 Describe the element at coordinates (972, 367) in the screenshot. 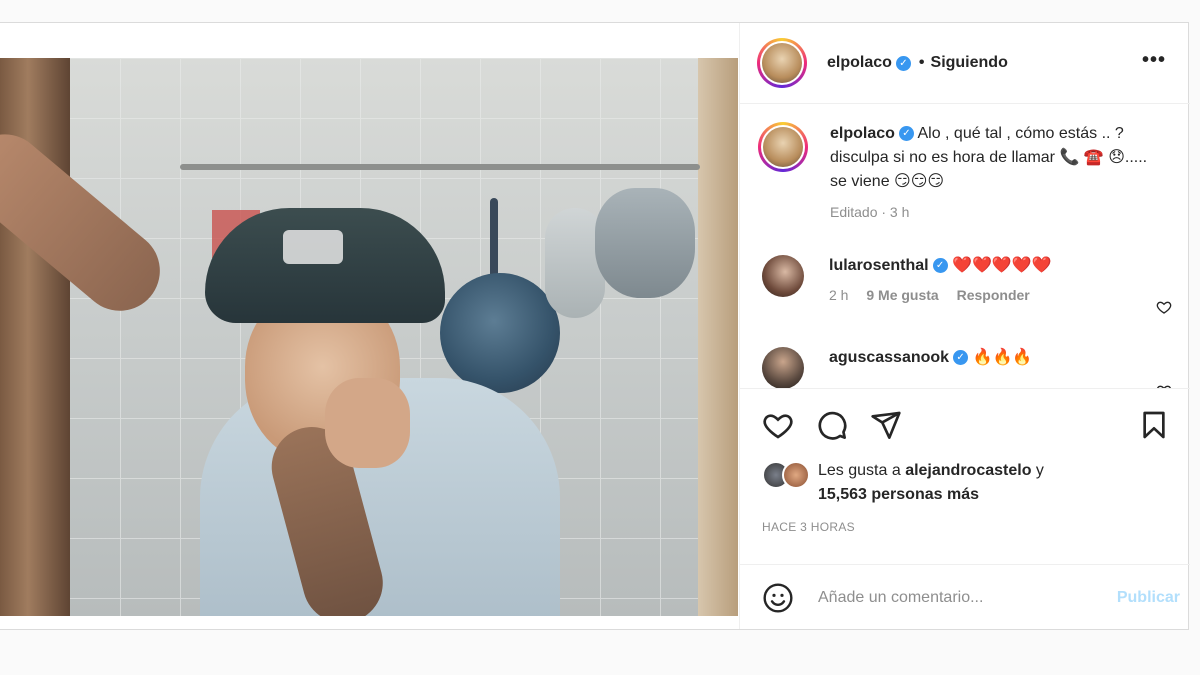

I see `comment-item: aguscassanook ✓ 🔥🔥🔥` at that location.